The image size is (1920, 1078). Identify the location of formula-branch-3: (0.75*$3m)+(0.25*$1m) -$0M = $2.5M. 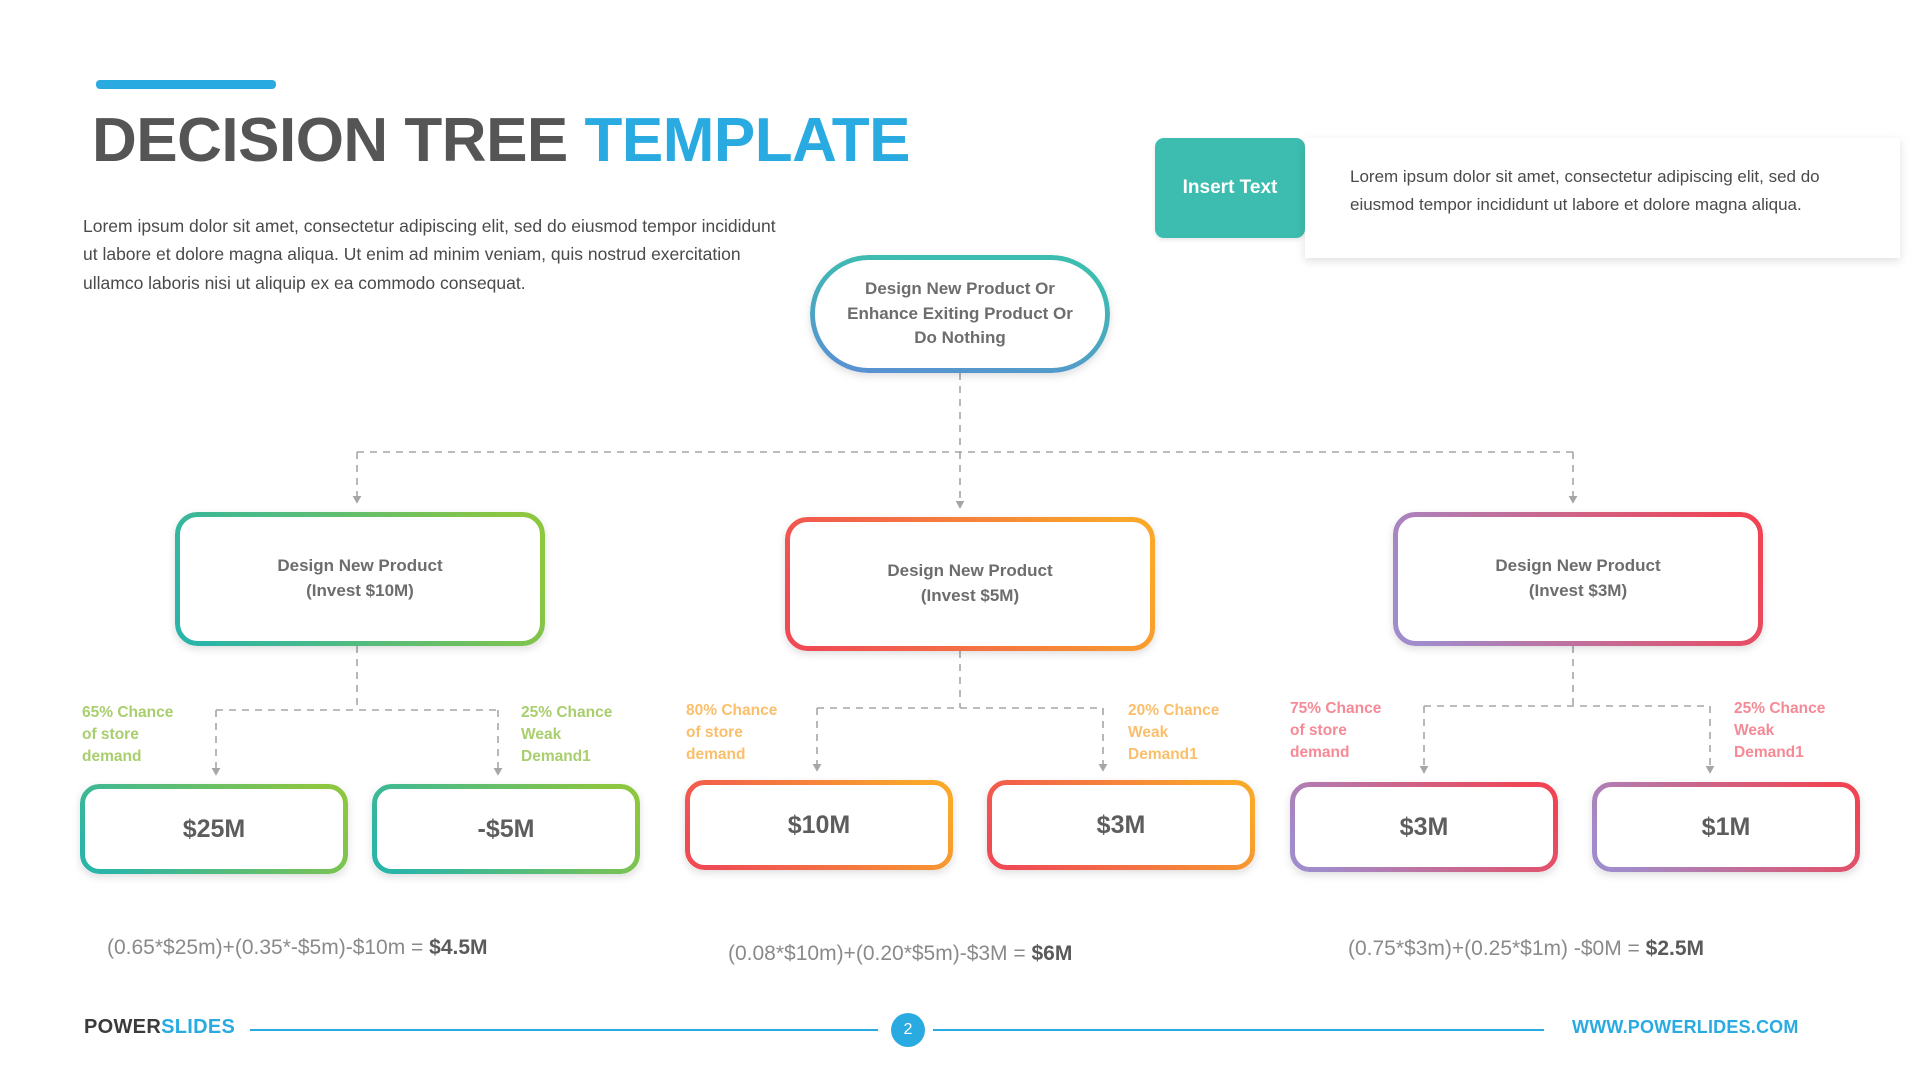
(1526, 949).